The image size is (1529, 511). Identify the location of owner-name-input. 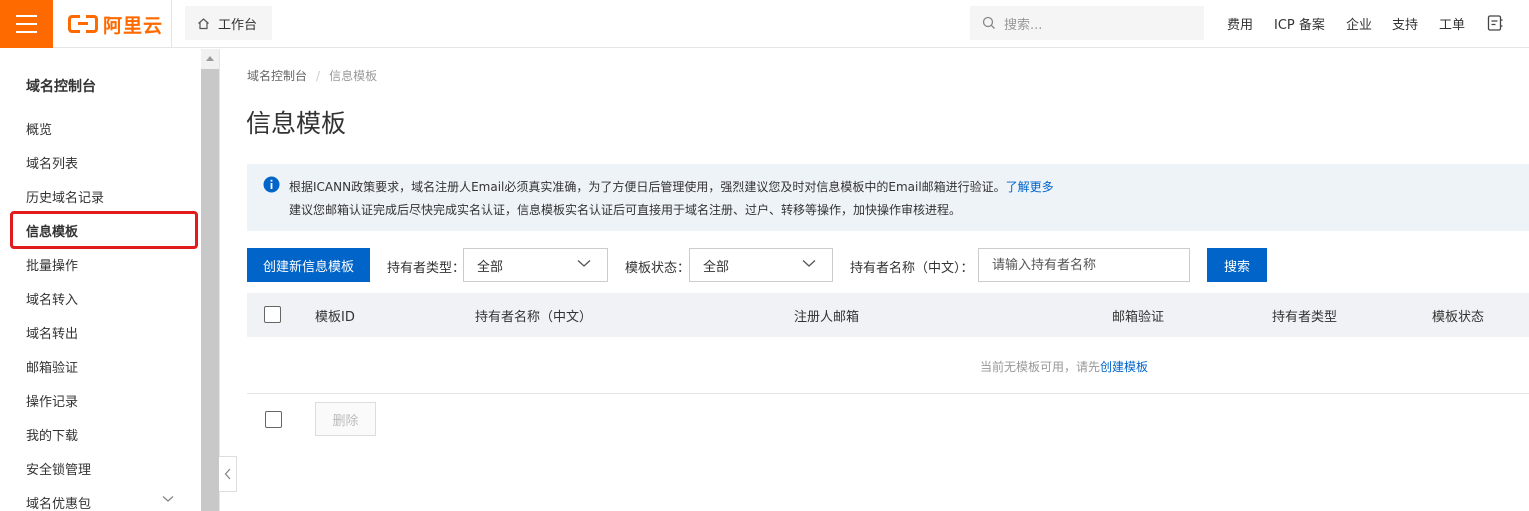
(1084, 265).